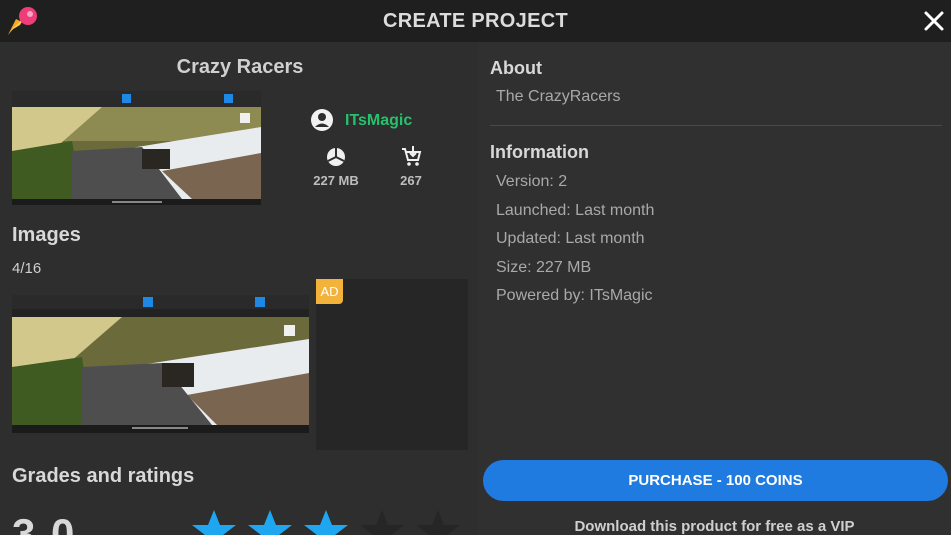 This screenshot has height=535, width=951. What do you see at coordinates (714, 526) in the screenshot?
I see `vip-download-link: Download this product for free as a VIP` at bounding box center [714, 526].